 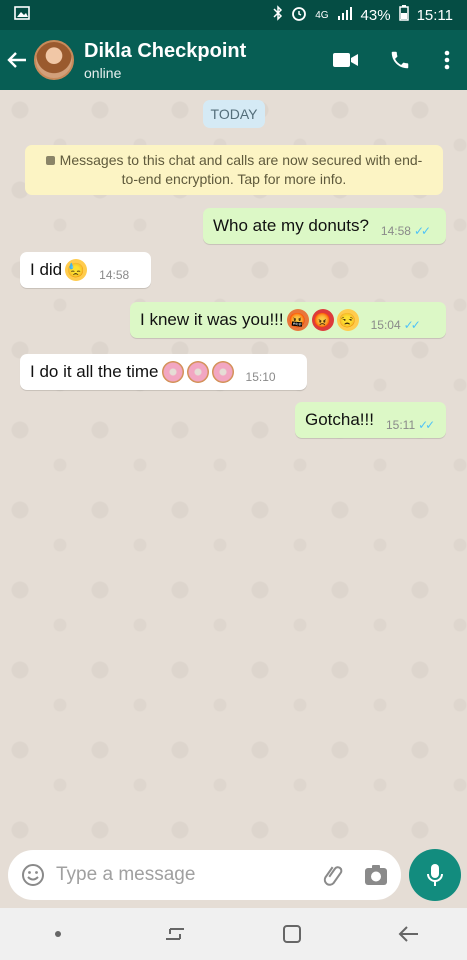 I want to click on voice-record-button, so click(x=435, y=875).